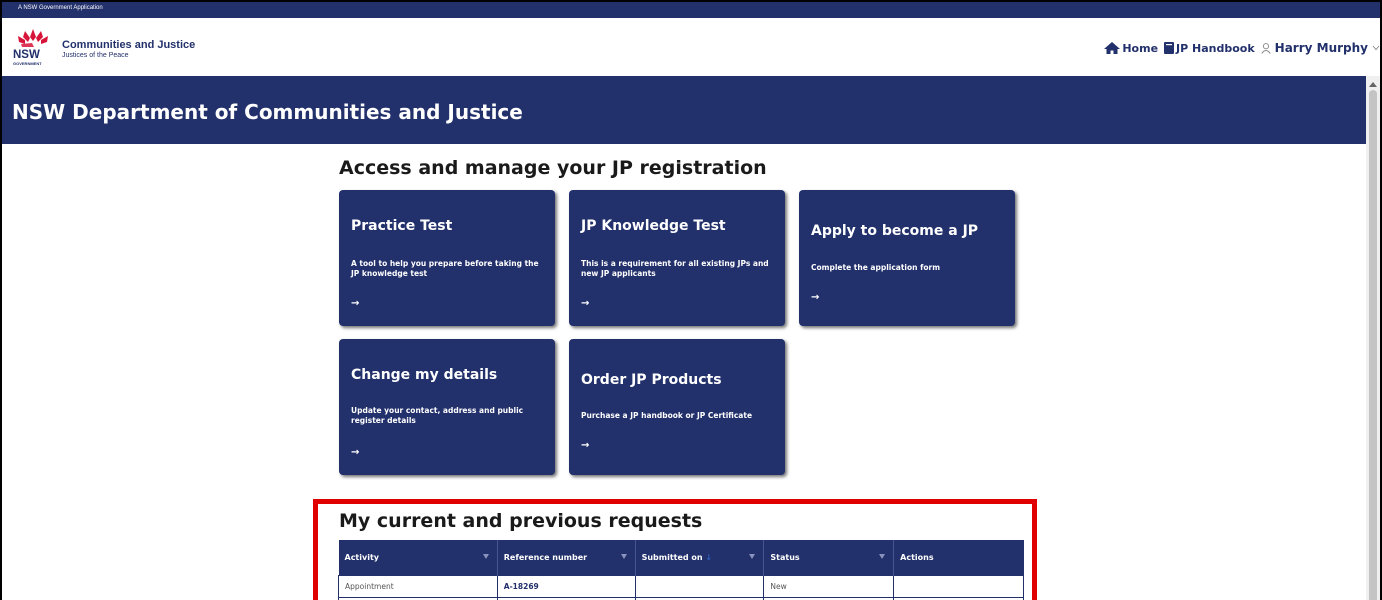 This screenshot has height=600, width=1382. Describe the element at coordinates (1373, 345) in the screenshot. I see `scroll-thumb` at that location.